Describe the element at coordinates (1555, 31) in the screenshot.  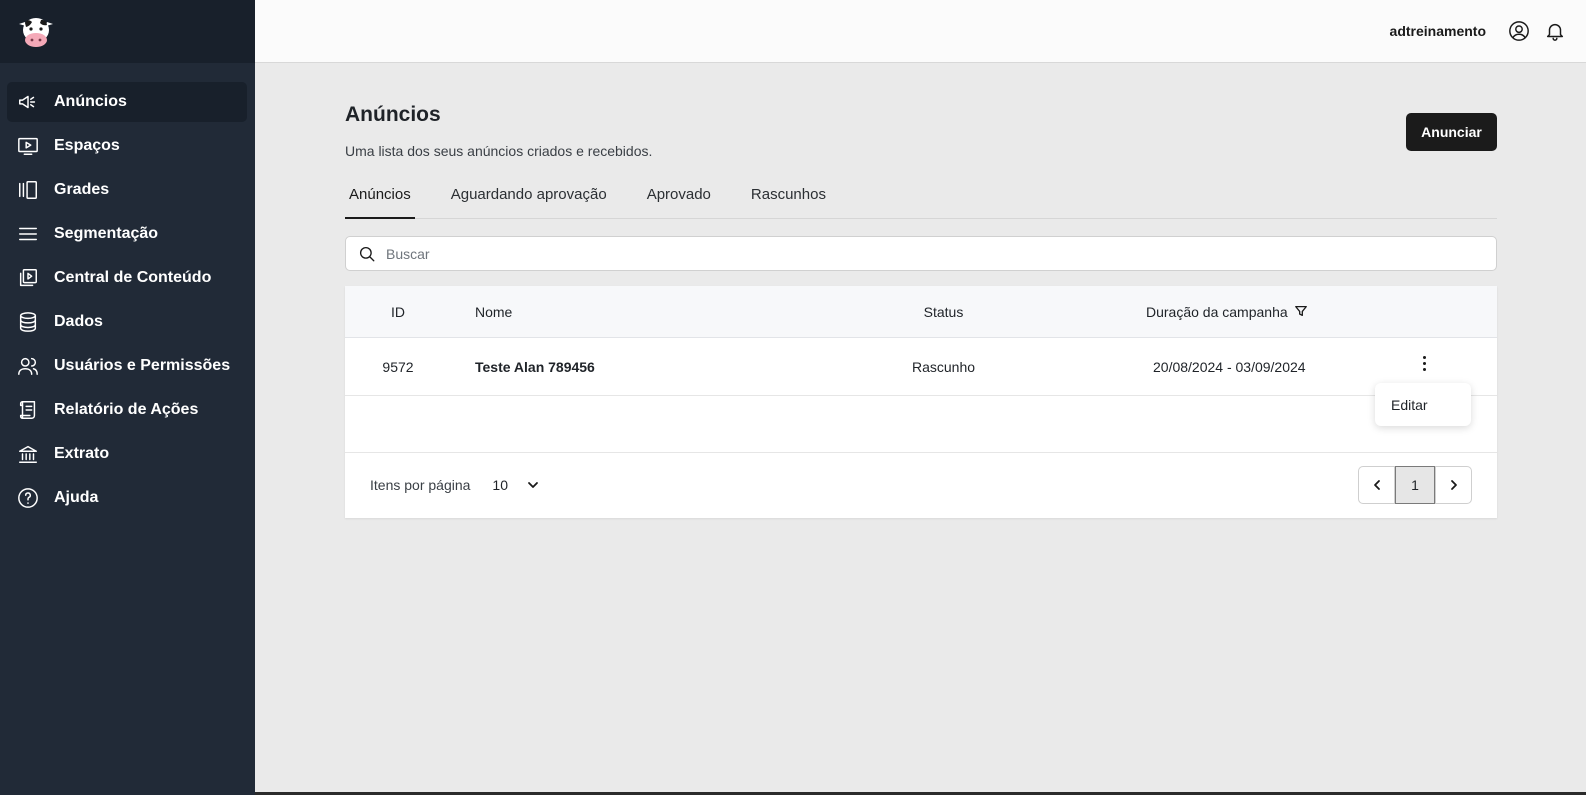
I see `bell-icon` at that location.